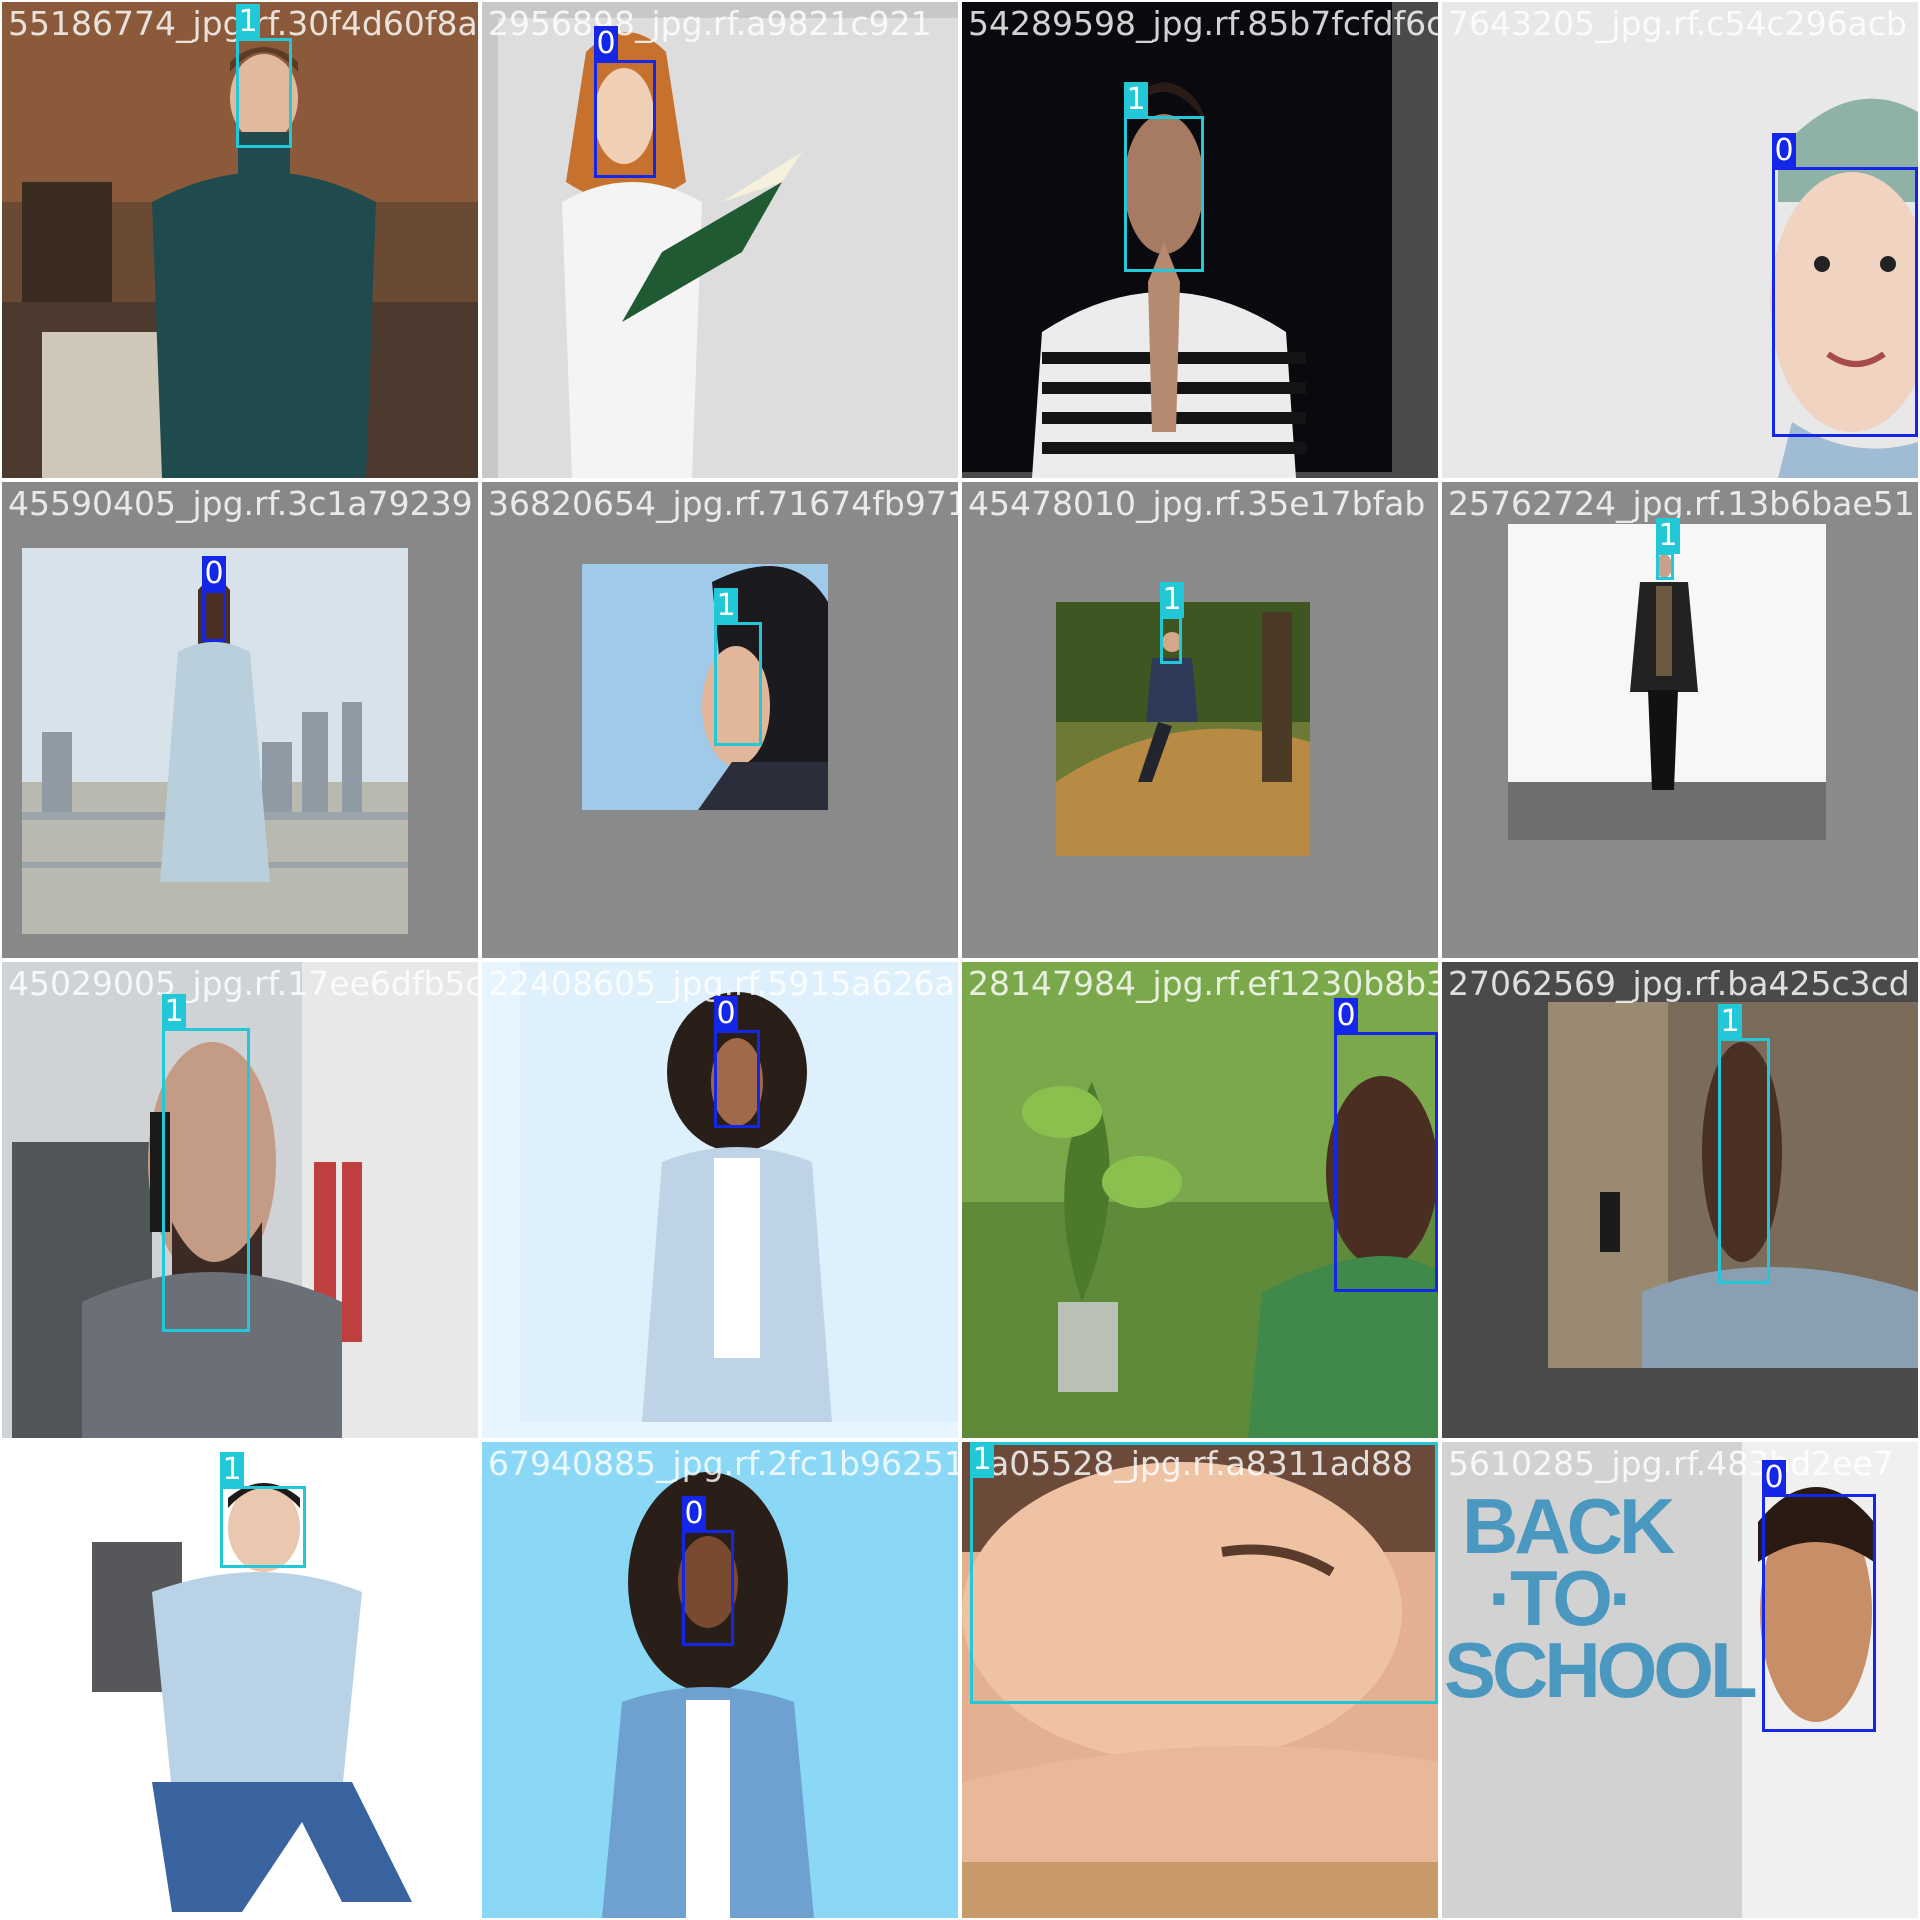 The width and height of the screenshot is (1920, 1920). I want to click on mosaic-tile: 2956898_jpg.rf.a9821c921 0, so click(720, 240).